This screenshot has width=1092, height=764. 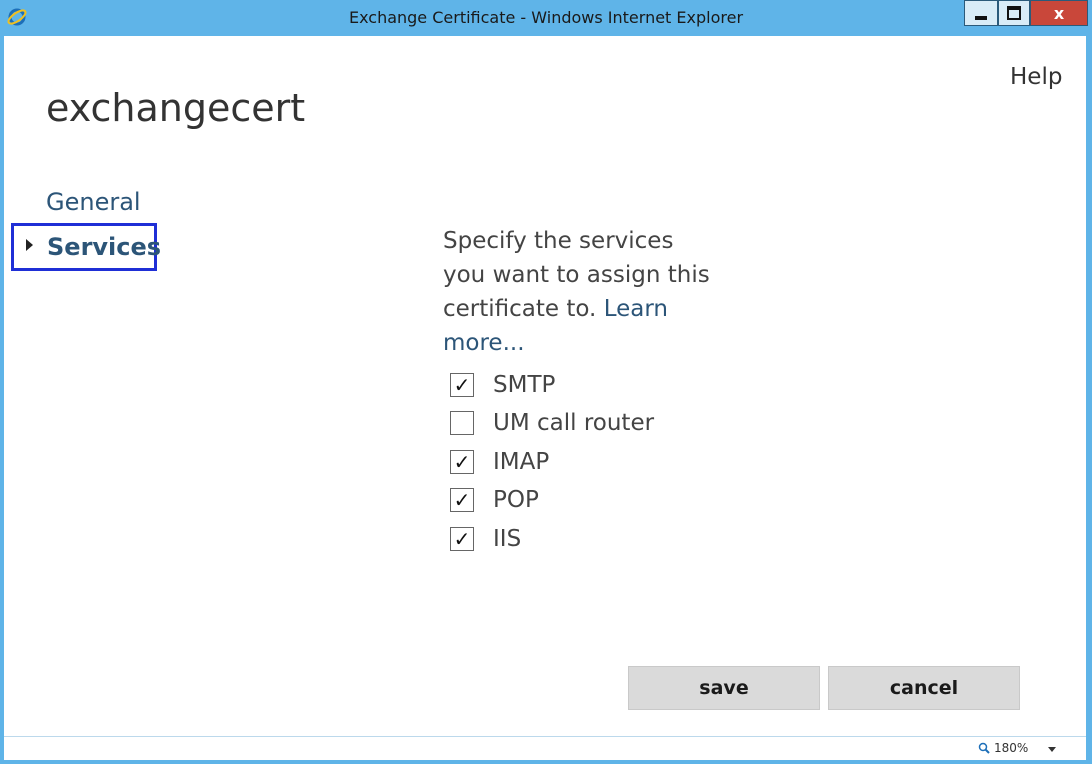 What do you see at coordinates (462, 385) in the screenshot?
I see `smtp-checkbox: ✓` at bounding box center [462, 385].